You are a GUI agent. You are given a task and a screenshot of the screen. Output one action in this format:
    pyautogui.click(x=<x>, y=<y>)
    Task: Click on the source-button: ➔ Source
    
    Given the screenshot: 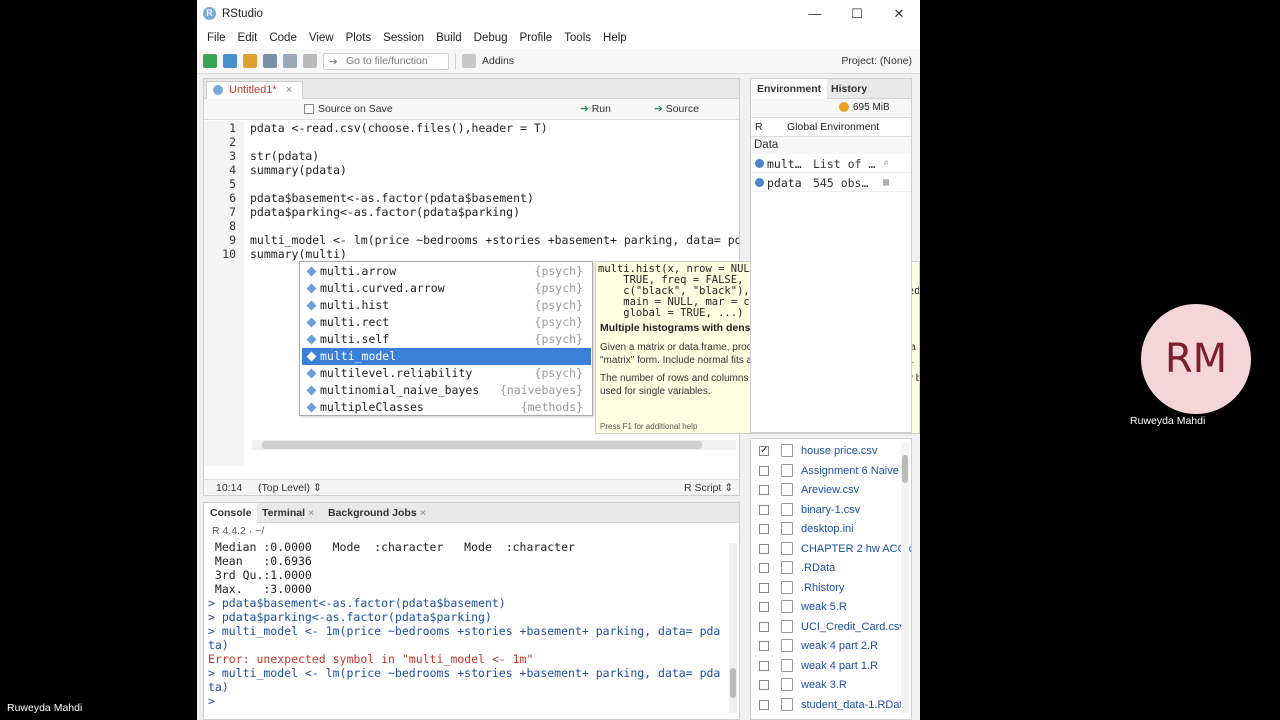 What is the action you would take?
    pyautogui.click(x=676, y=109)
    